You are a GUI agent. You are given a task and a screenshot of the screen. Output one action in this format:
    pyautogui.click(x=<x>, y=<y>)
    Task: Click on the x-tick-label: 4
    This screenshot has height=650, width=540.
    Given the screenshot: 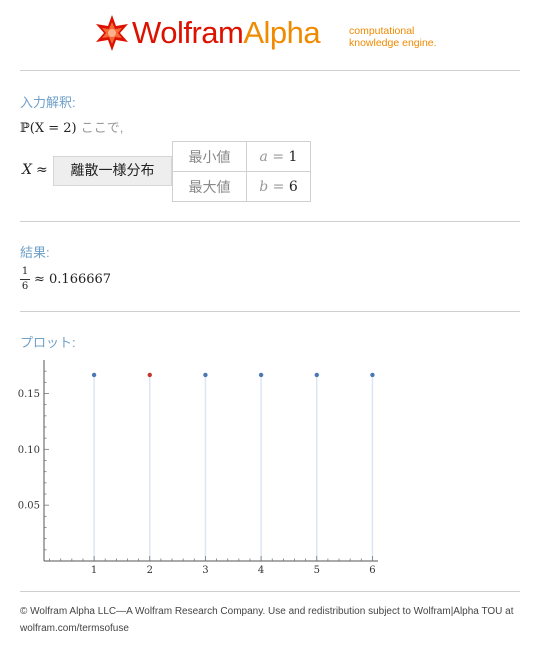 What is the action you would take?
    pyautogui.click(x=261, y=570)
    